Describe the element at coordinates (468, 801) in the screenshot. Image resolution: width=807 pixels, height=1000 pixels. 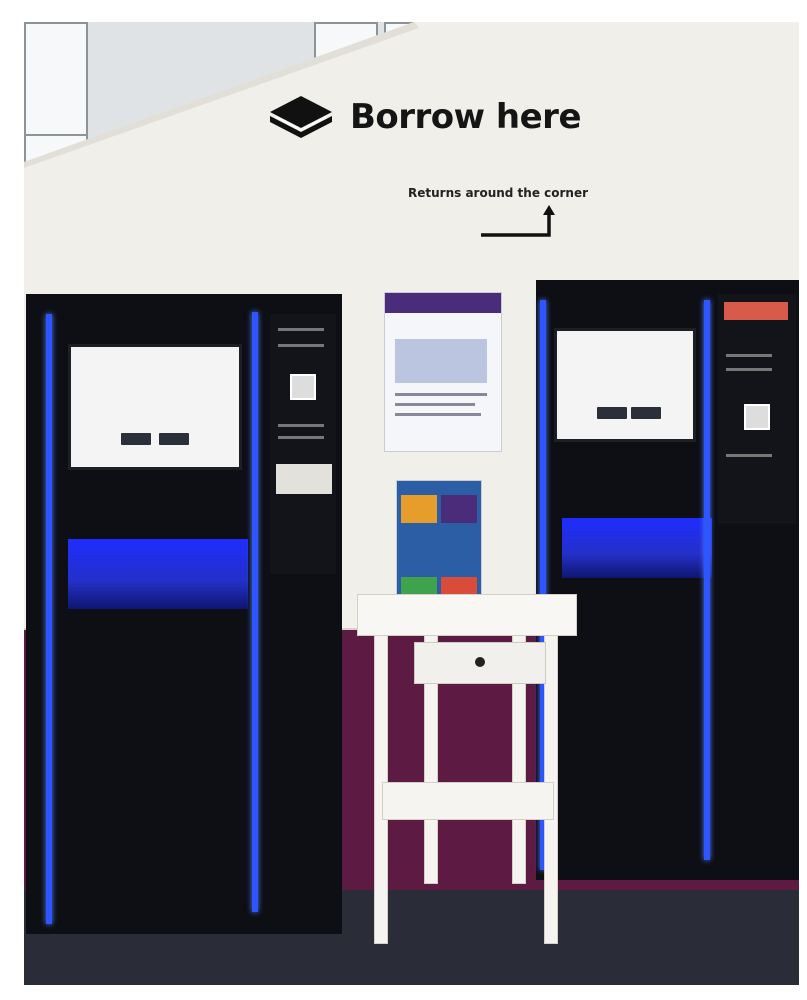
I see `table-shelf` at that location.